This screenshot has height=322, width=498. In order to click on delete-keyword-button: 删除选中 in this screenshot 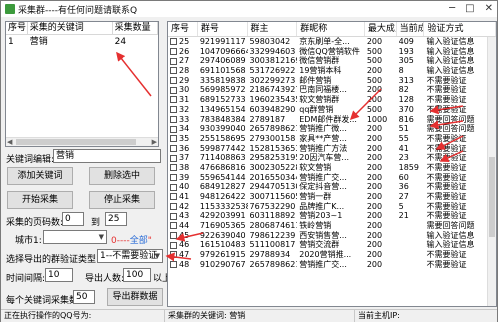, I will do `click(122, 176)`.